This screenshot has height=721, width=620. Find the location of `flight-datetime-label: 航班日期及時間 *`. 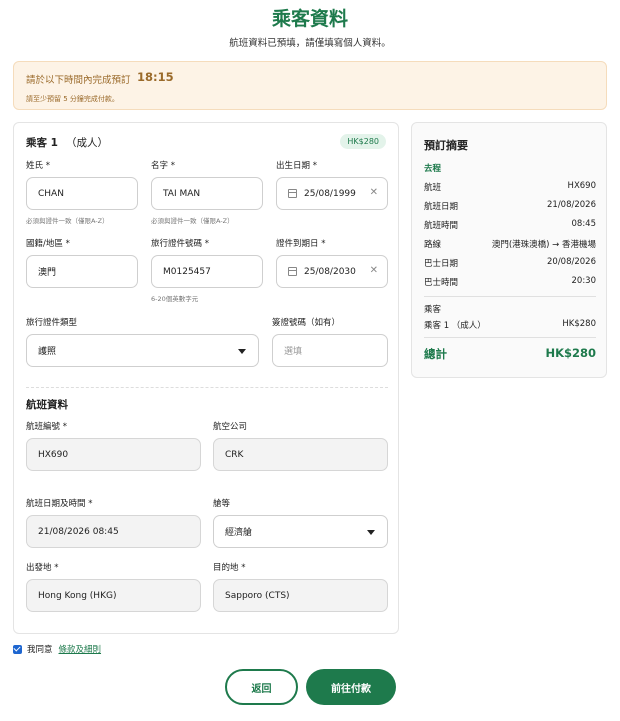

flight-datetime-label: 航班日期及時間 * is located at coordinates (59, 504).